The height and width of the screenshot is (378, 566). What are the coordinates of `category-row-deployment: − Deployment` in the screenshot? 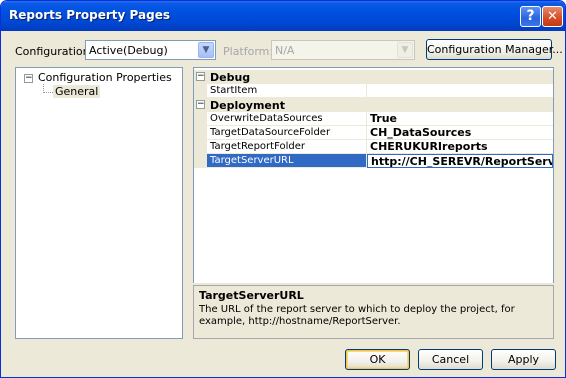 It's located at (373, 105).